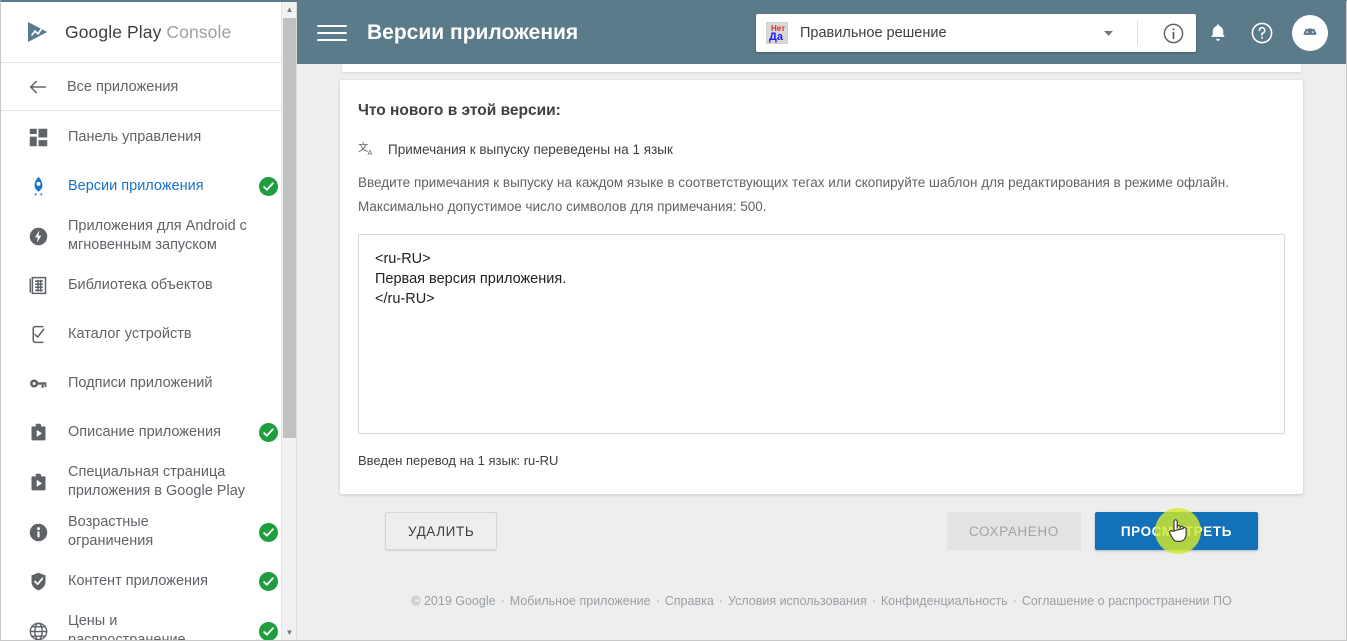 This screenshot has height=641, width=1347. What do you see at coordinates (1137, 33) in the screenshot?
I see `app-selector-divider` at bounding box center [1137, 33].